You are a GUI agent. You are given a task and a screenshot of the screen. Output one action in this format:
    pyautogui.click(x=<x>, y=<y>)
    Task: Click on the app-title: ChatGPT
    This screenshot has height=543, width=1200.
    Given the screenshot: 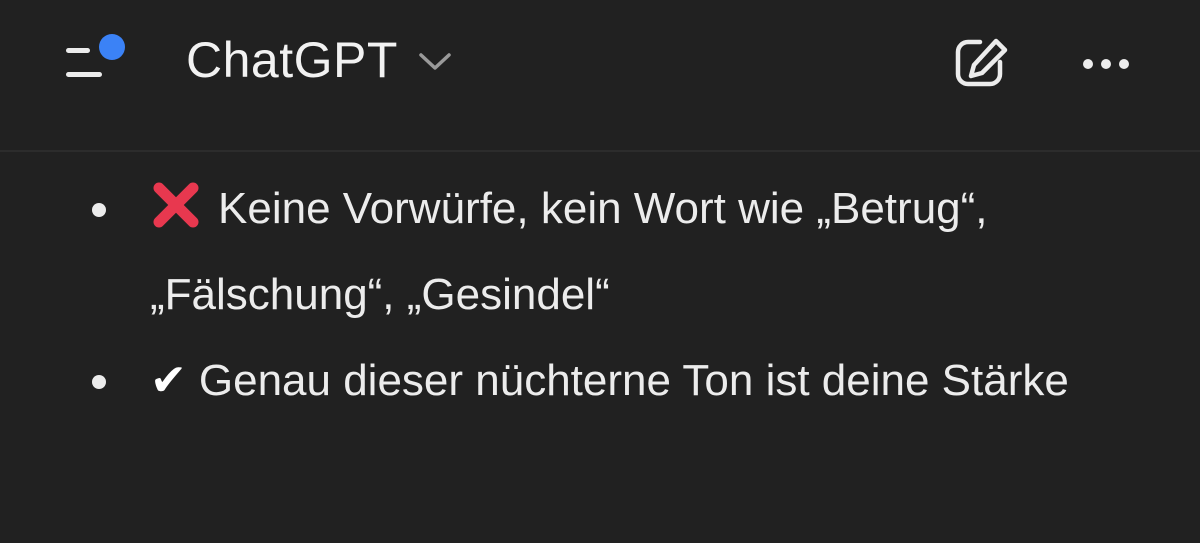 What is the action you would take?
    pyautogui.click(x=292, y=60)
    